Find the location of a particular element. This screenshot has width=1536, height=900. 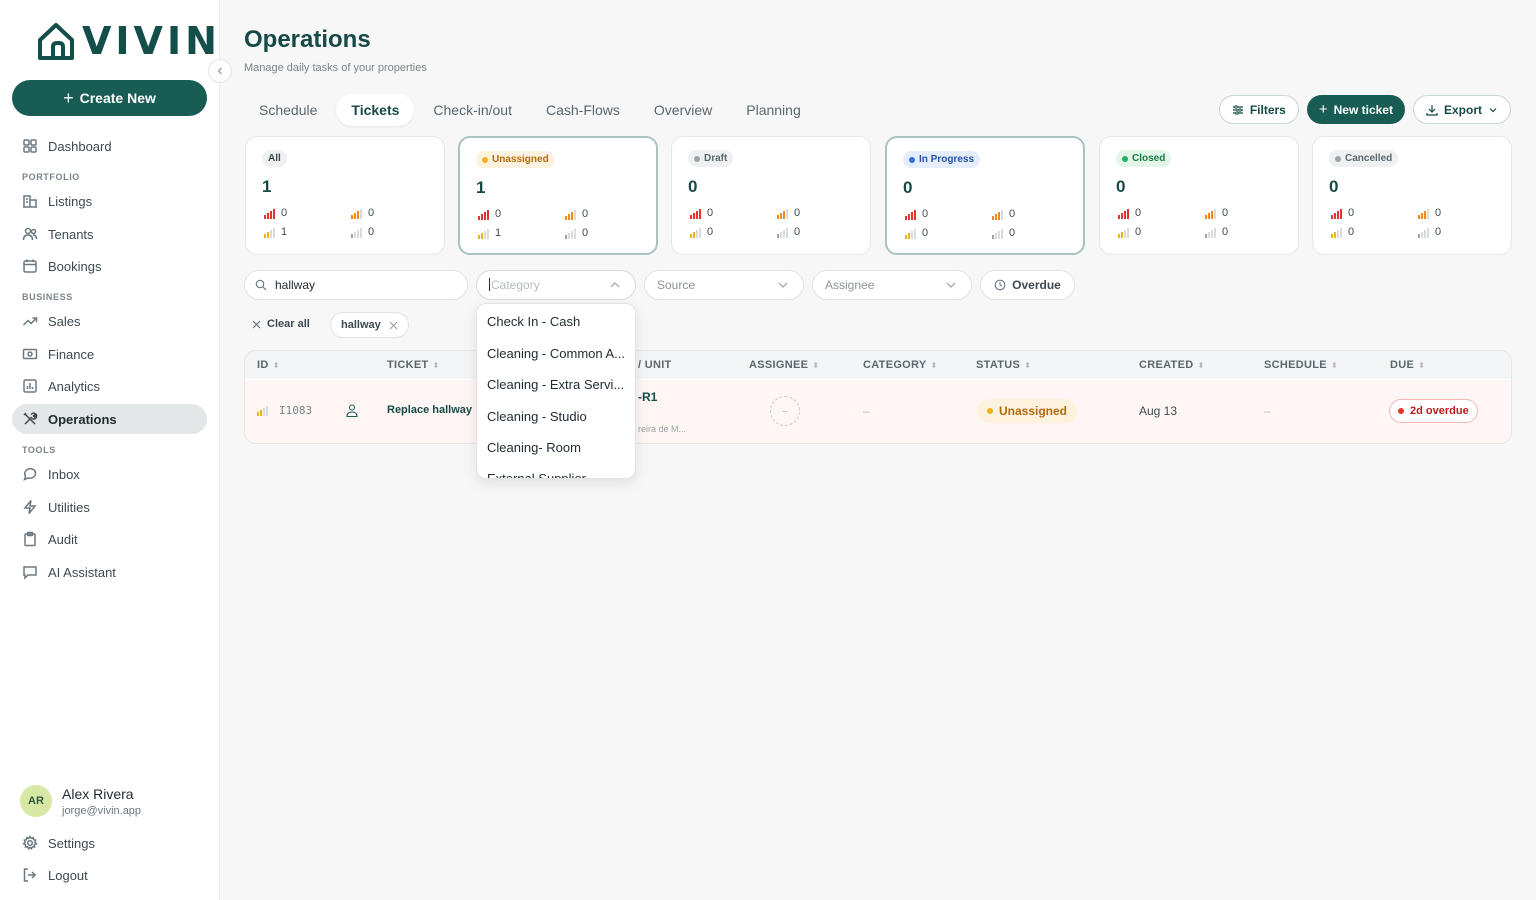

sidebar-item-inbox: Inbox is located at coordinates (109, 474).